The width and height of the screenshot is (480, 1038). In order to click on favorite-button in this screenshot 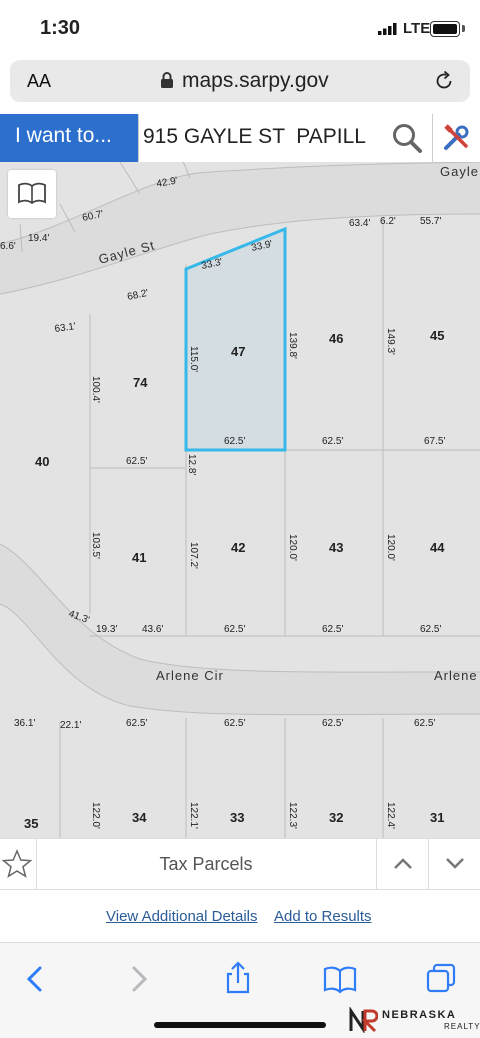, I will do `click(18, 864)`.